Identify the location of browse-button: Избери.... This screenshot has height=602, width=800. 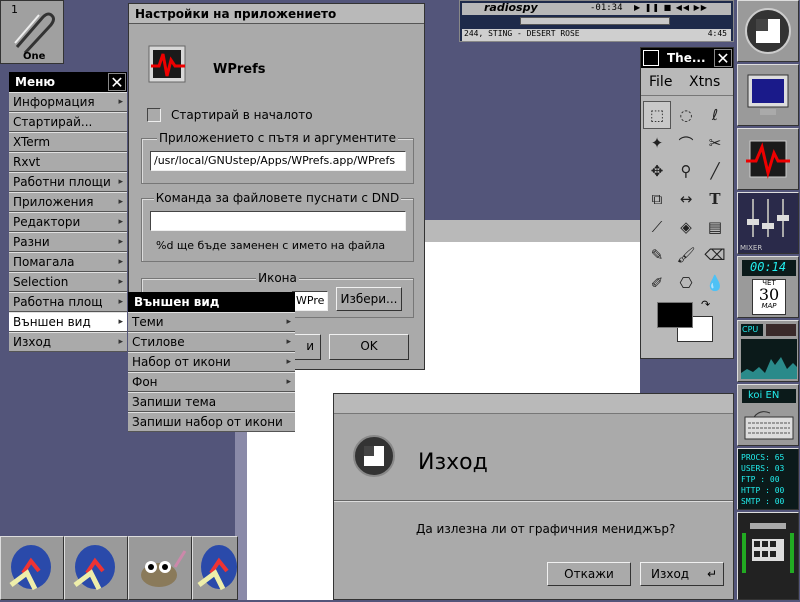
(369, 299).